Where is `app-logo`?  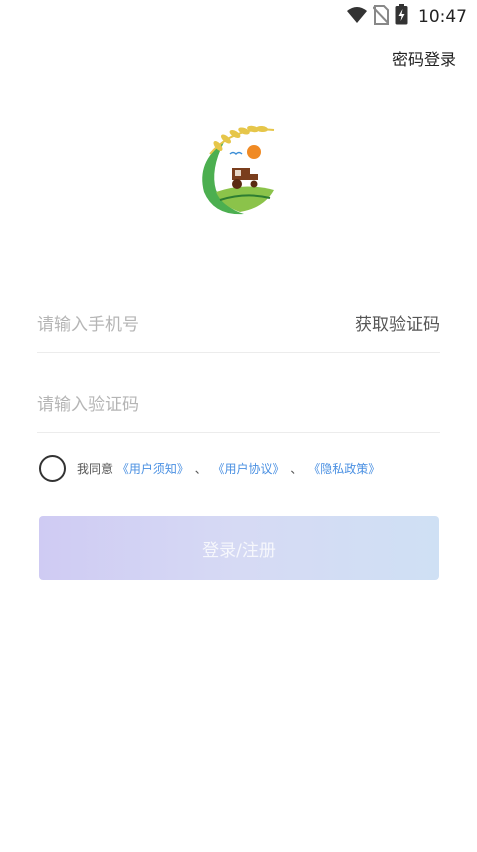
app-logo is located at coordinates (237, 170).